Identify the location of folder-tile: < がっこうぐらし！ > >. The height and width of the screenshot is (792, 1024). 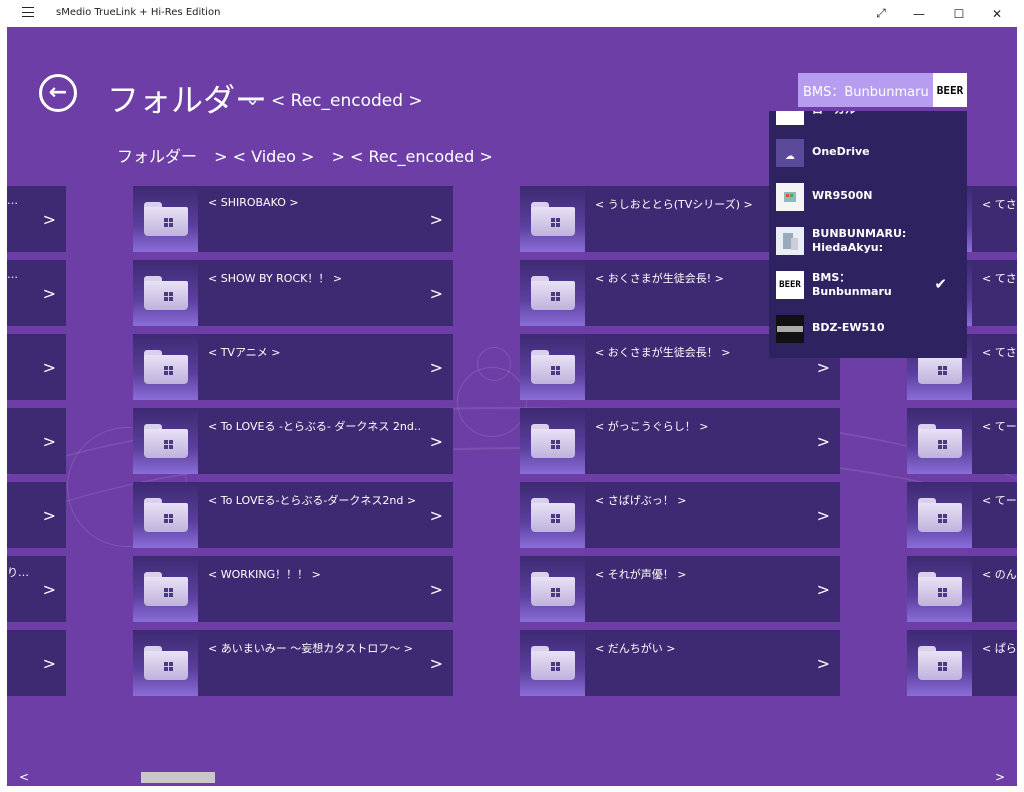
(680, 441).